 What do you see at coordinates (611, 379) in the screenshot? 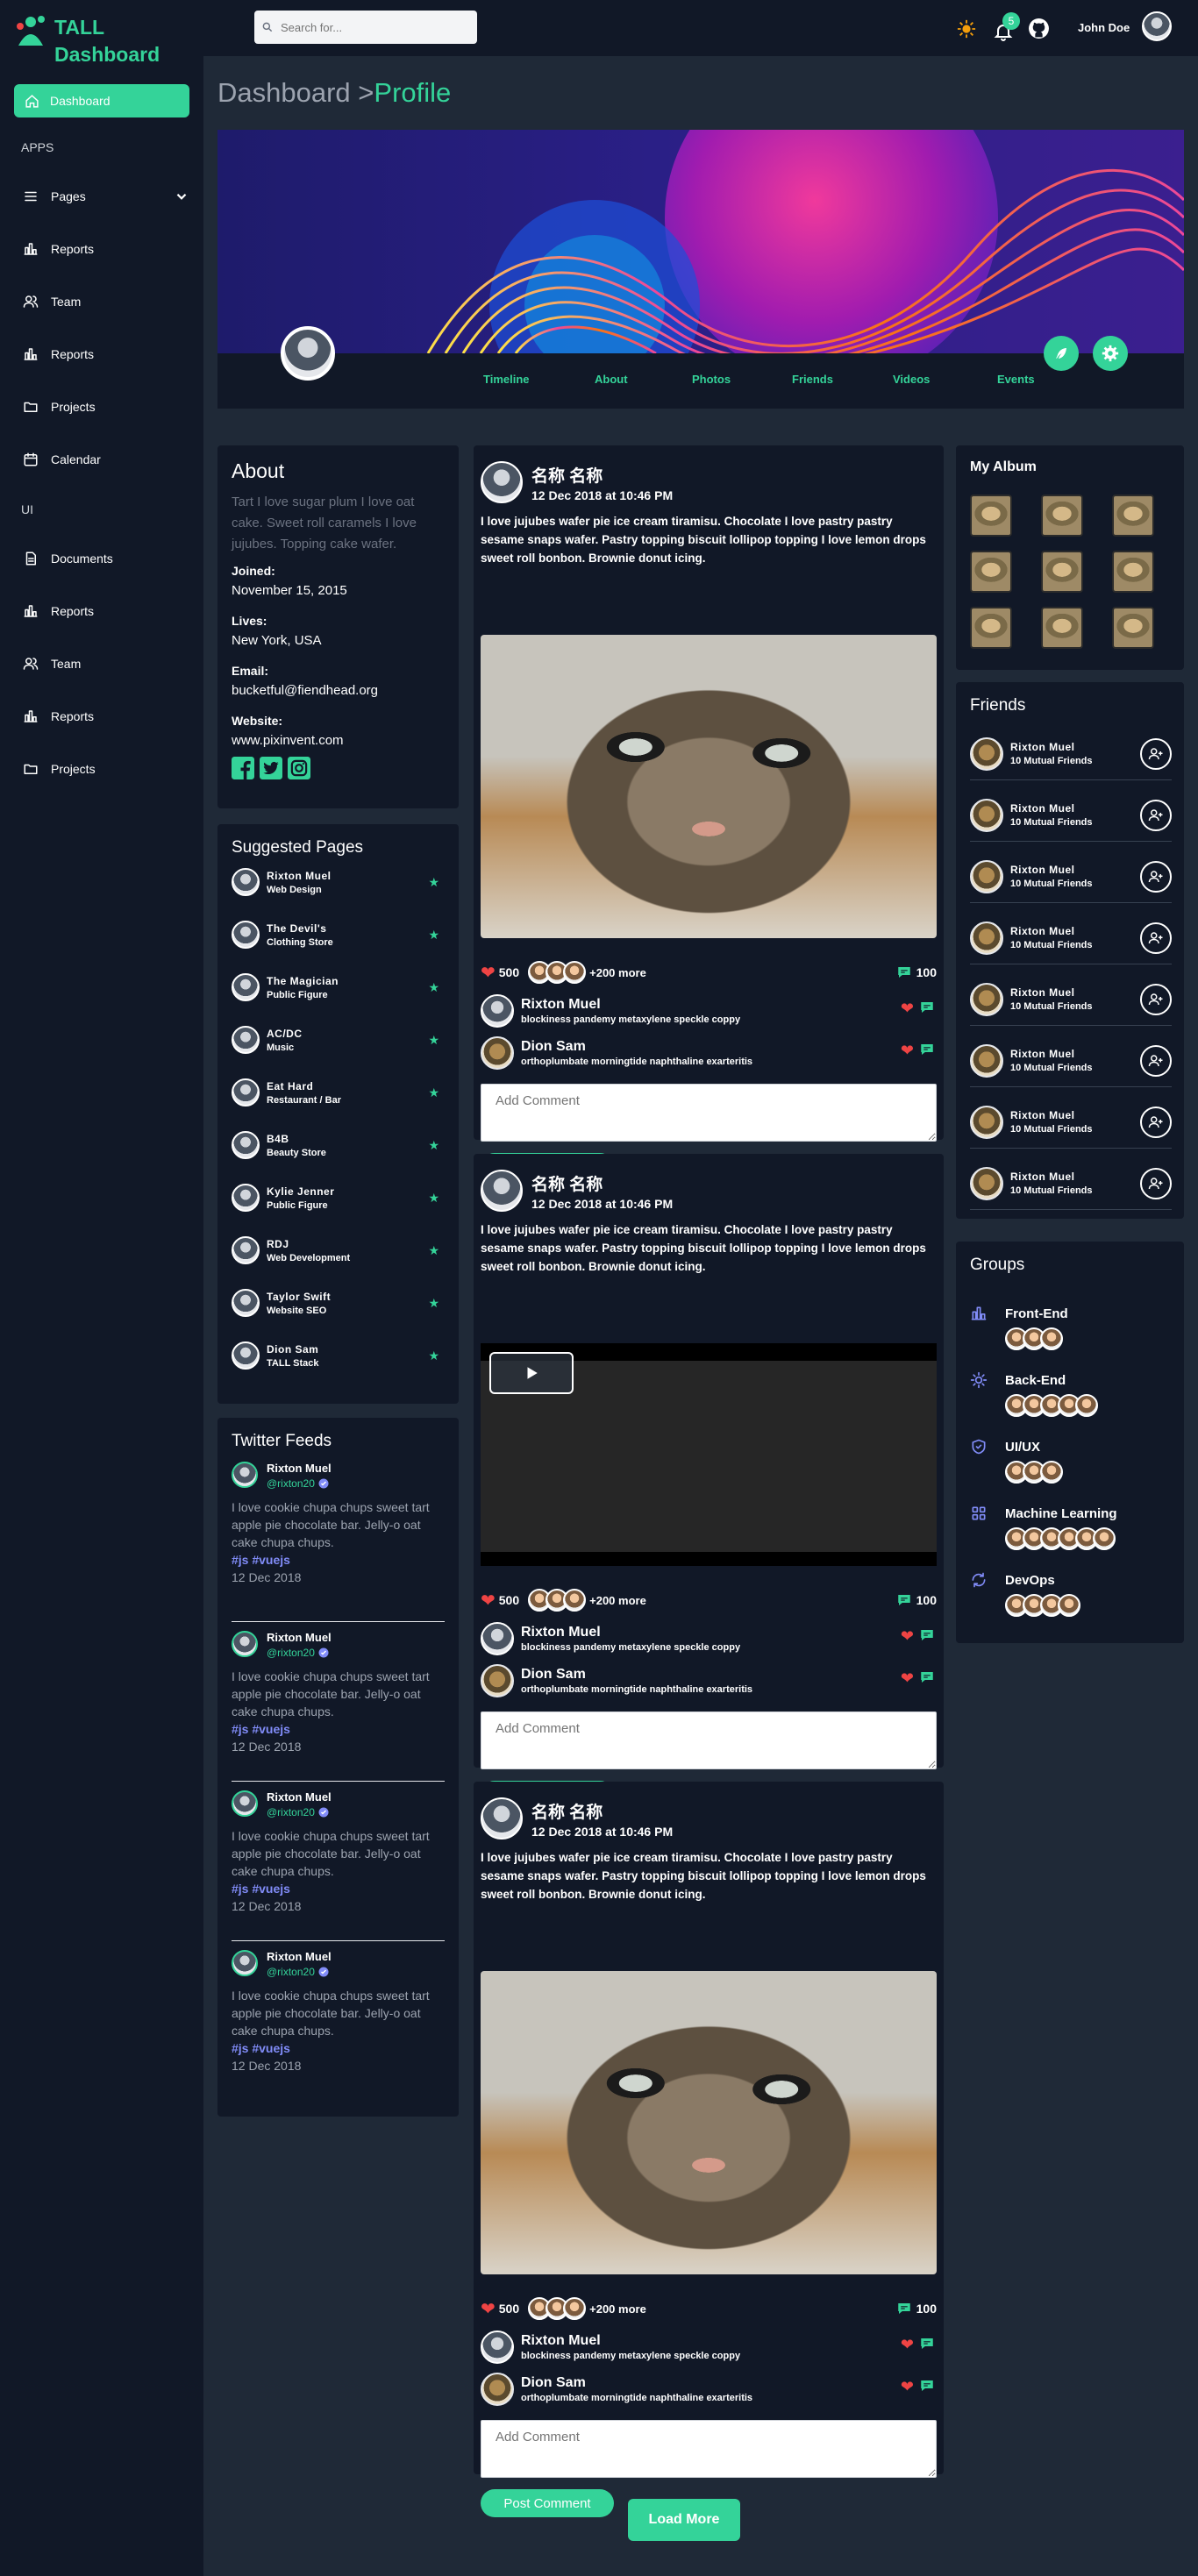
I see `tab-about: About` at bounding box center [611, 379].